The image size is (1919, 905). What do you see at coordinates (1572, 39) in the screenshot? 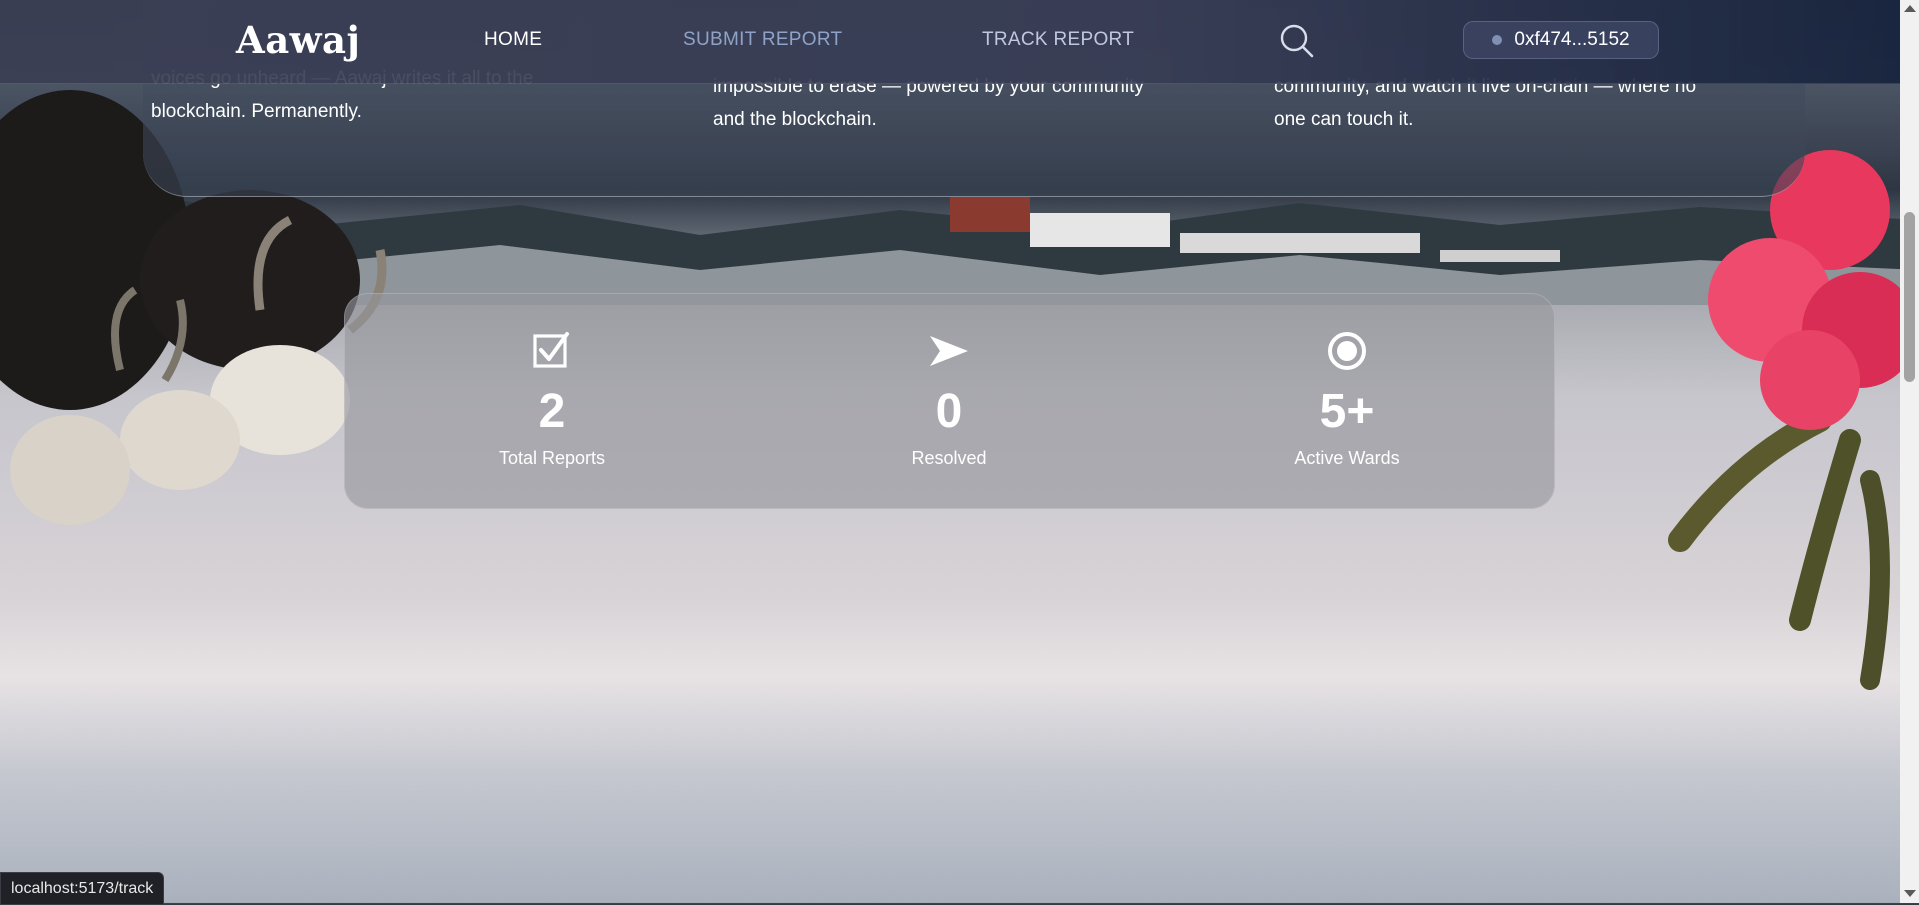
I see `wallet-address: 0xf474...5152` at bounding box center [1572, 39].